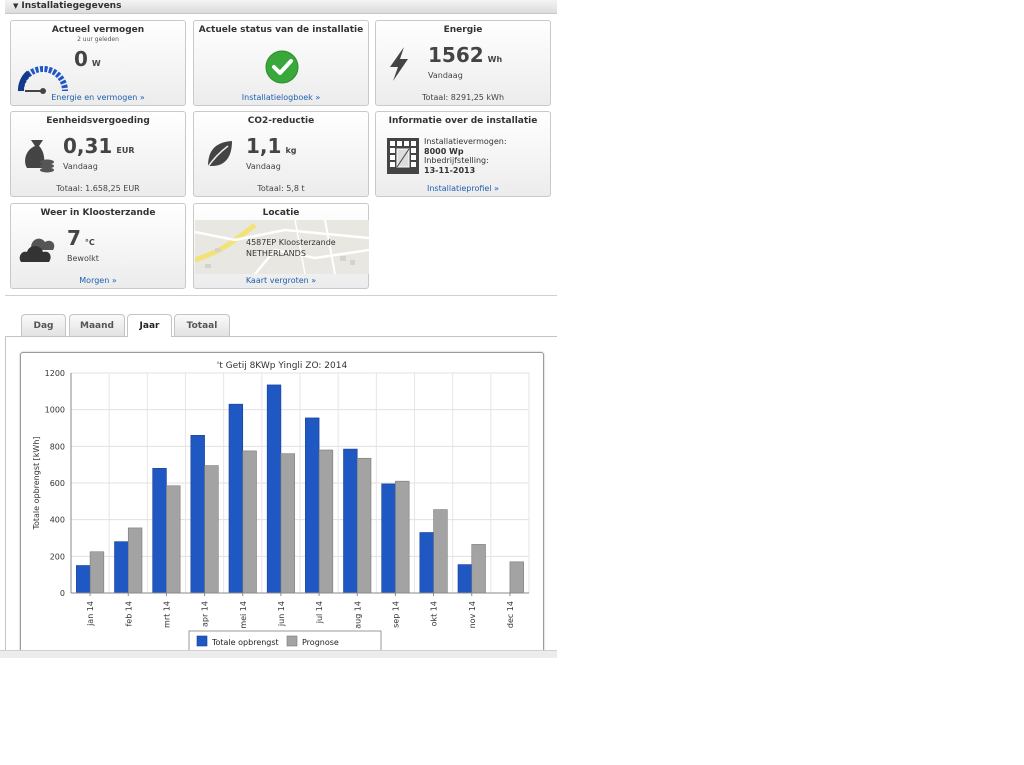 The height and width of the screenshot is (765, 1024). Describe the element at coordinates (37, 250) in the screenshot. I see `cloudy-icon` at that location.